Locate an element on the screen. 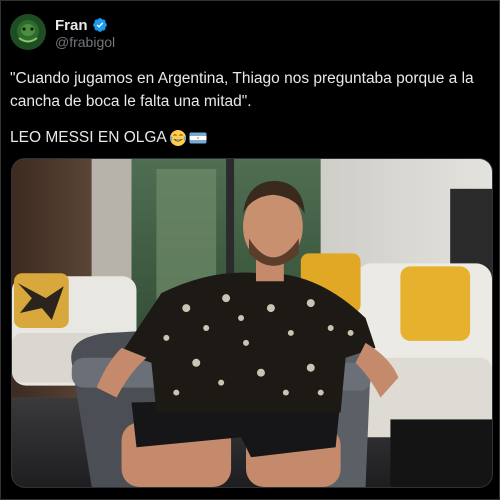 The width and height of the screenshot is (500, 500). avatar-image is located at coordinates (28, 32).